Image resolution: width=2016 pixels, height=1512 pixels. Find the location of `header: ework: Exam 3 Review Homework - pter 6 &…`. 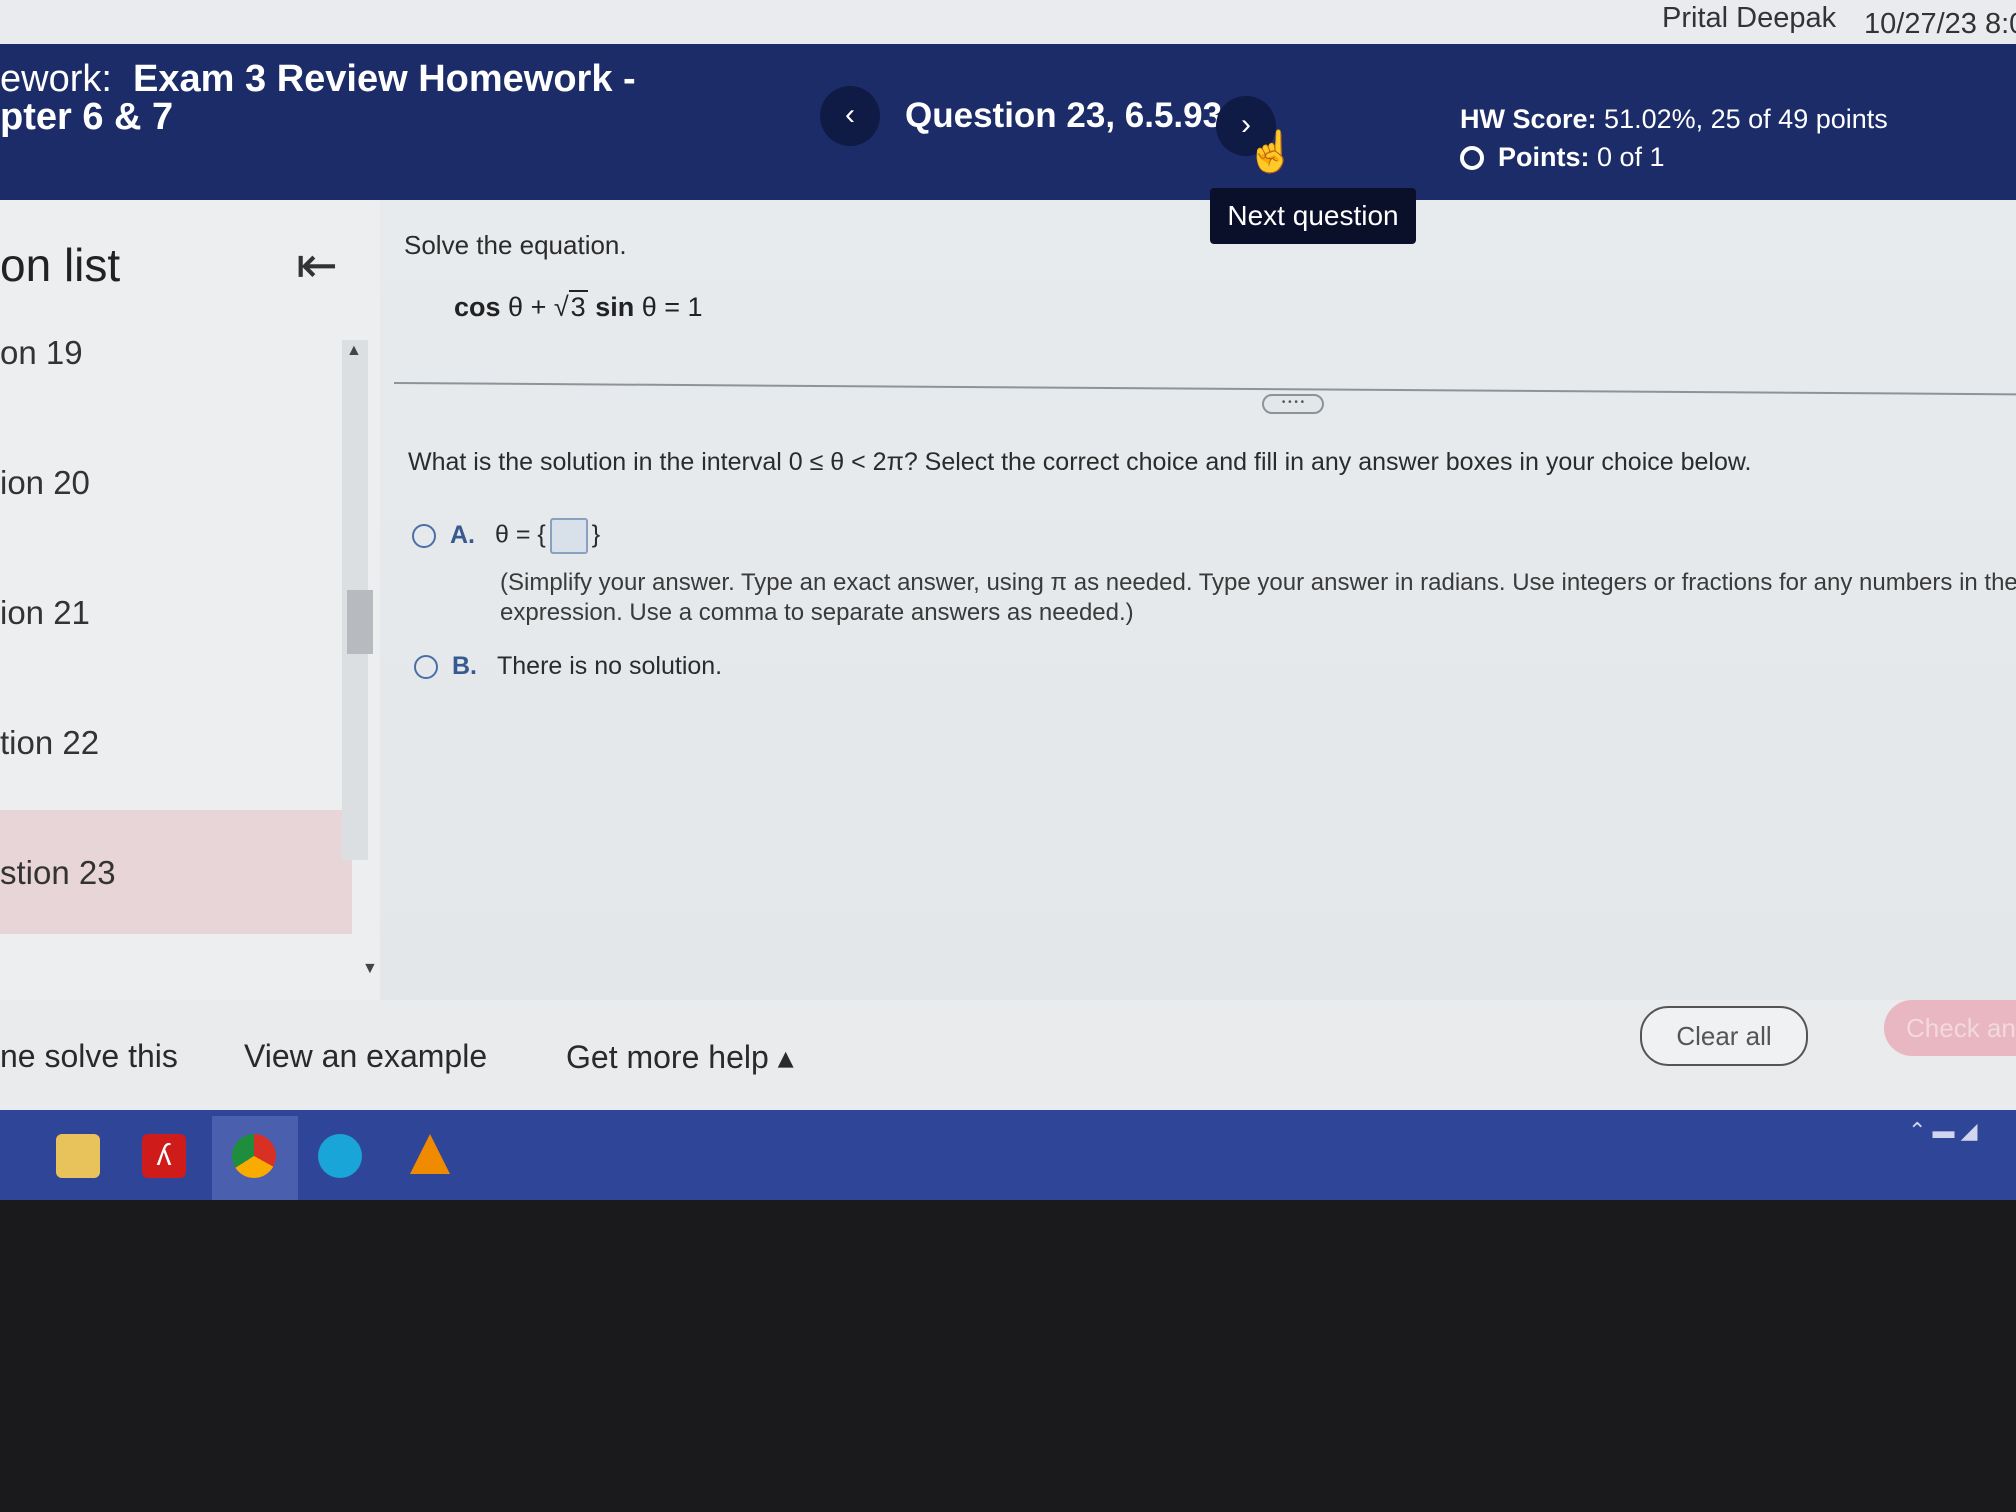

header: ework: Exam 3 Review Homework - pter 6 &… is located at coordinates (1008, 122).